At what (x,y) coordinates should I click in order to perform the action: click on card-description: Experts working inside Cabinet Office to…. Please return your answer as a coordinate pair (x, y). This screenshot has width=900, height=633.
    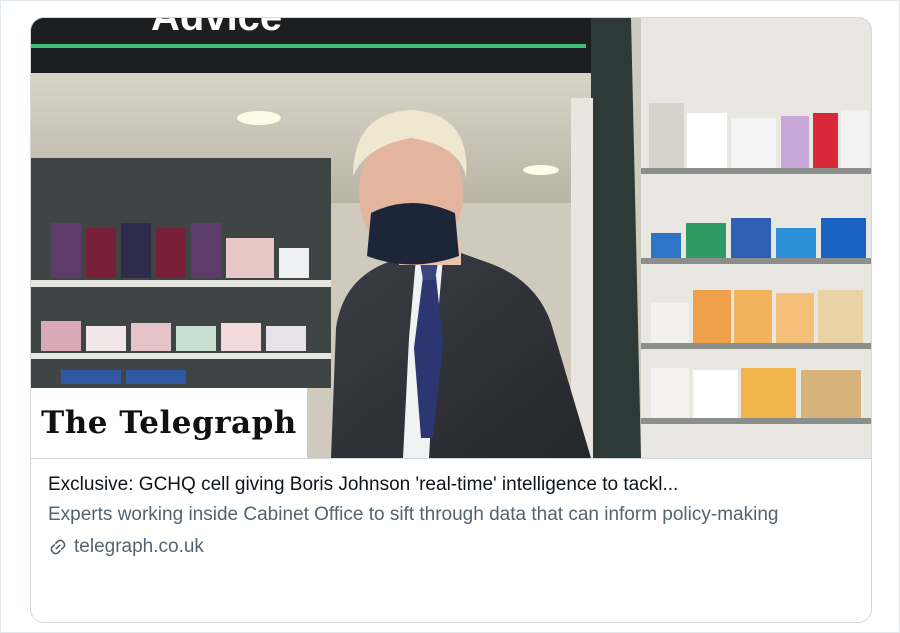
    Looking at the image, I should click on (413, 514).